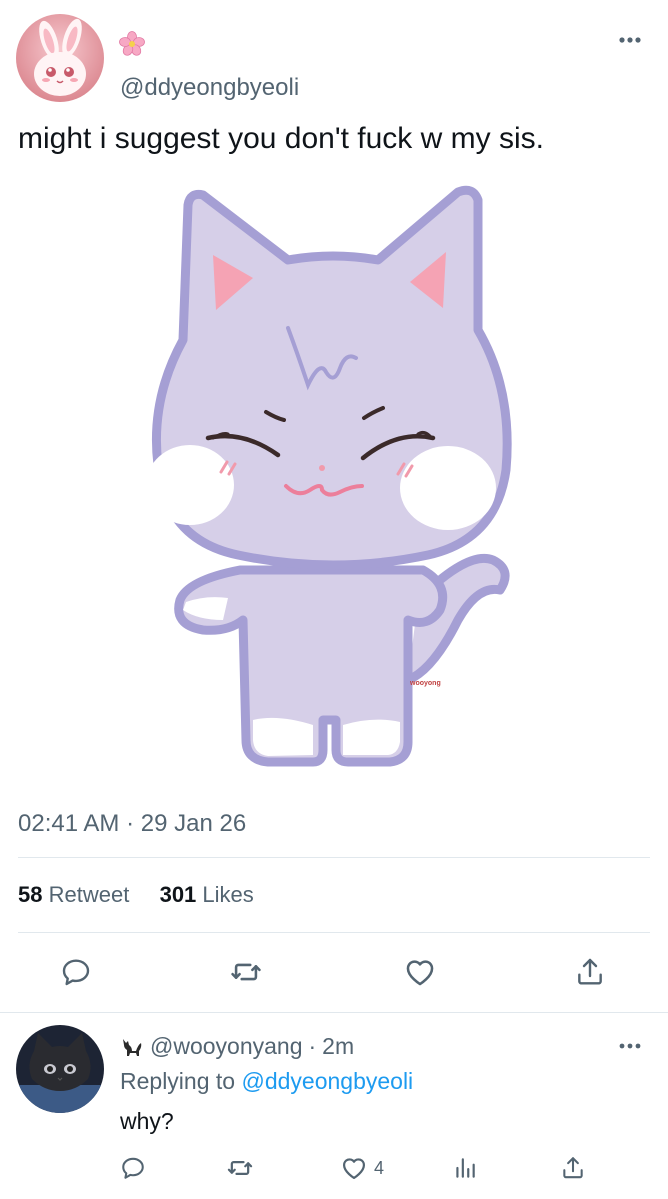 This screenshot has height=1199, width=668. Describe the element at coordinates (425, 683) in the screenshot. I see `artist-signature: wooyong` at that location.